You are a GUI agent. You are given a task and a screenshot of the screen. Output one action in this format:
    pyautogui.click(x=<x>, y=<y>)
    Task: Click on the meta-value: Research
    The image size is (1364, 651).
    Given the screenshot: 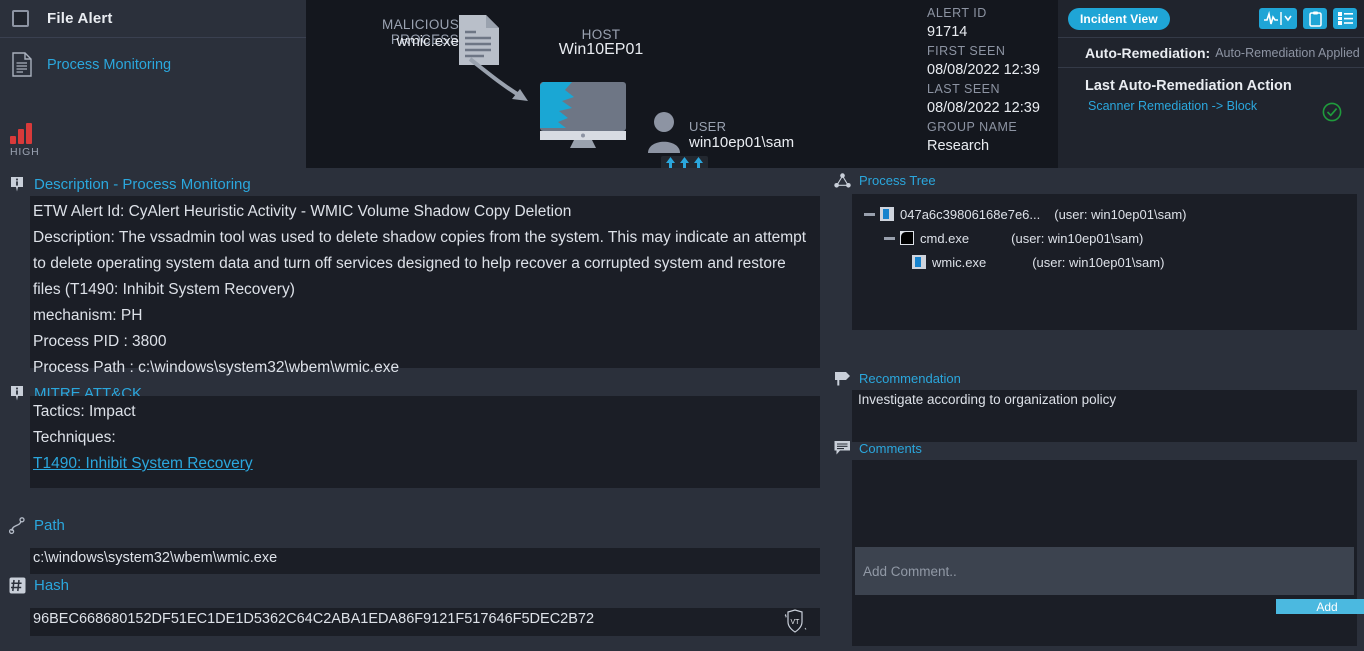 What is the action you would take?
    pyautogui.click(x=958, y=146)
    